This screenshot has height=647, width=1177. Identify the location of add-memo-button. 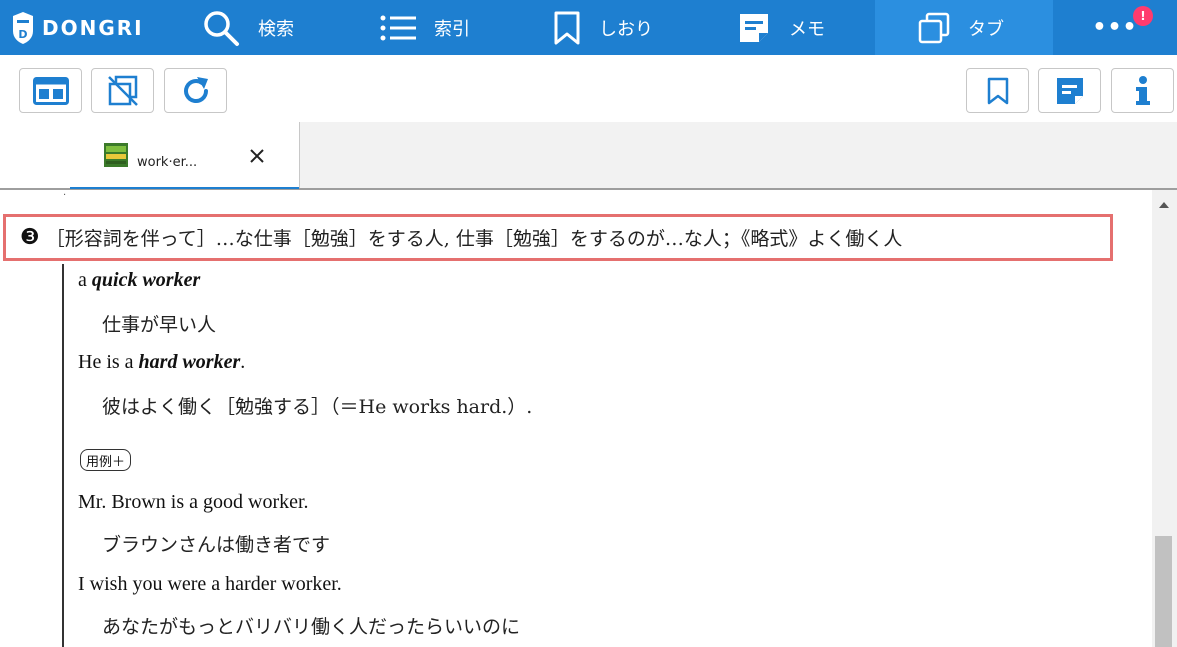
(1069, 90).